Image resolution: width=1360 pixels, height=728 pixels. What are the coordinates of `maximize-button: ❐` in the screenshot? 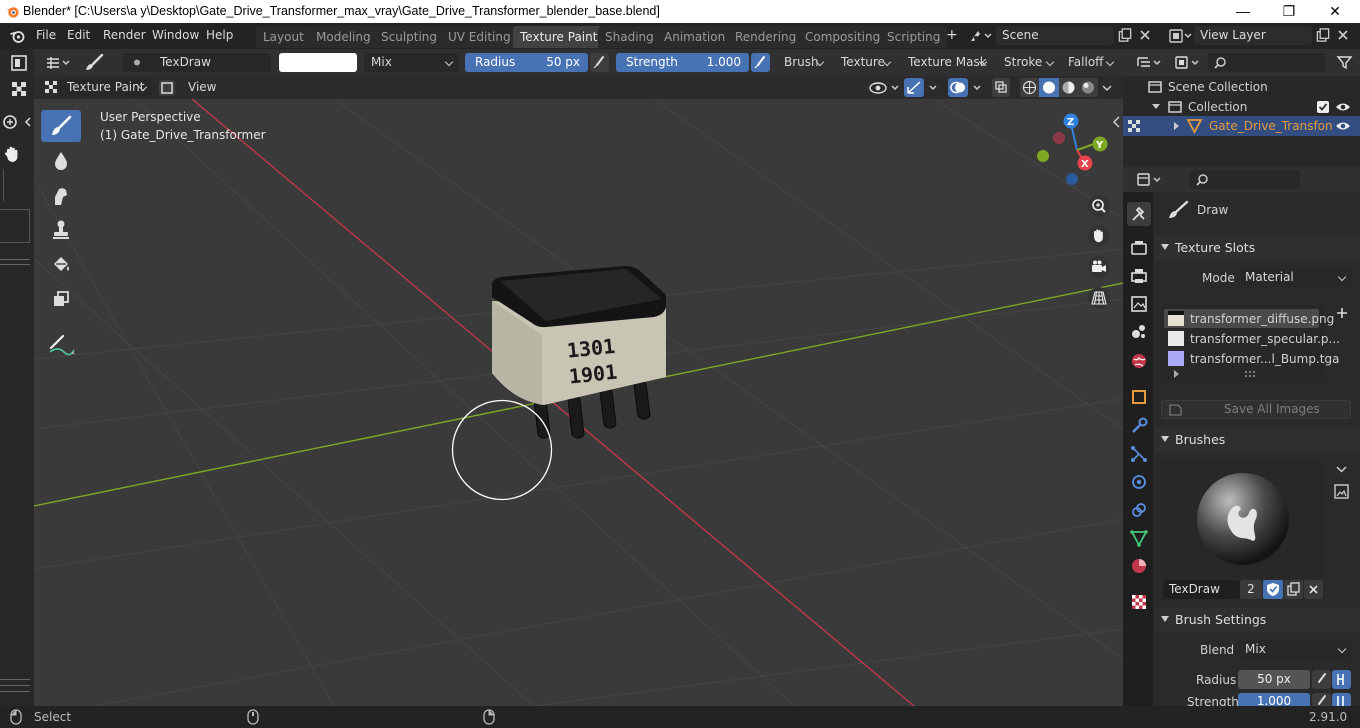 It's located at (1289, 11).